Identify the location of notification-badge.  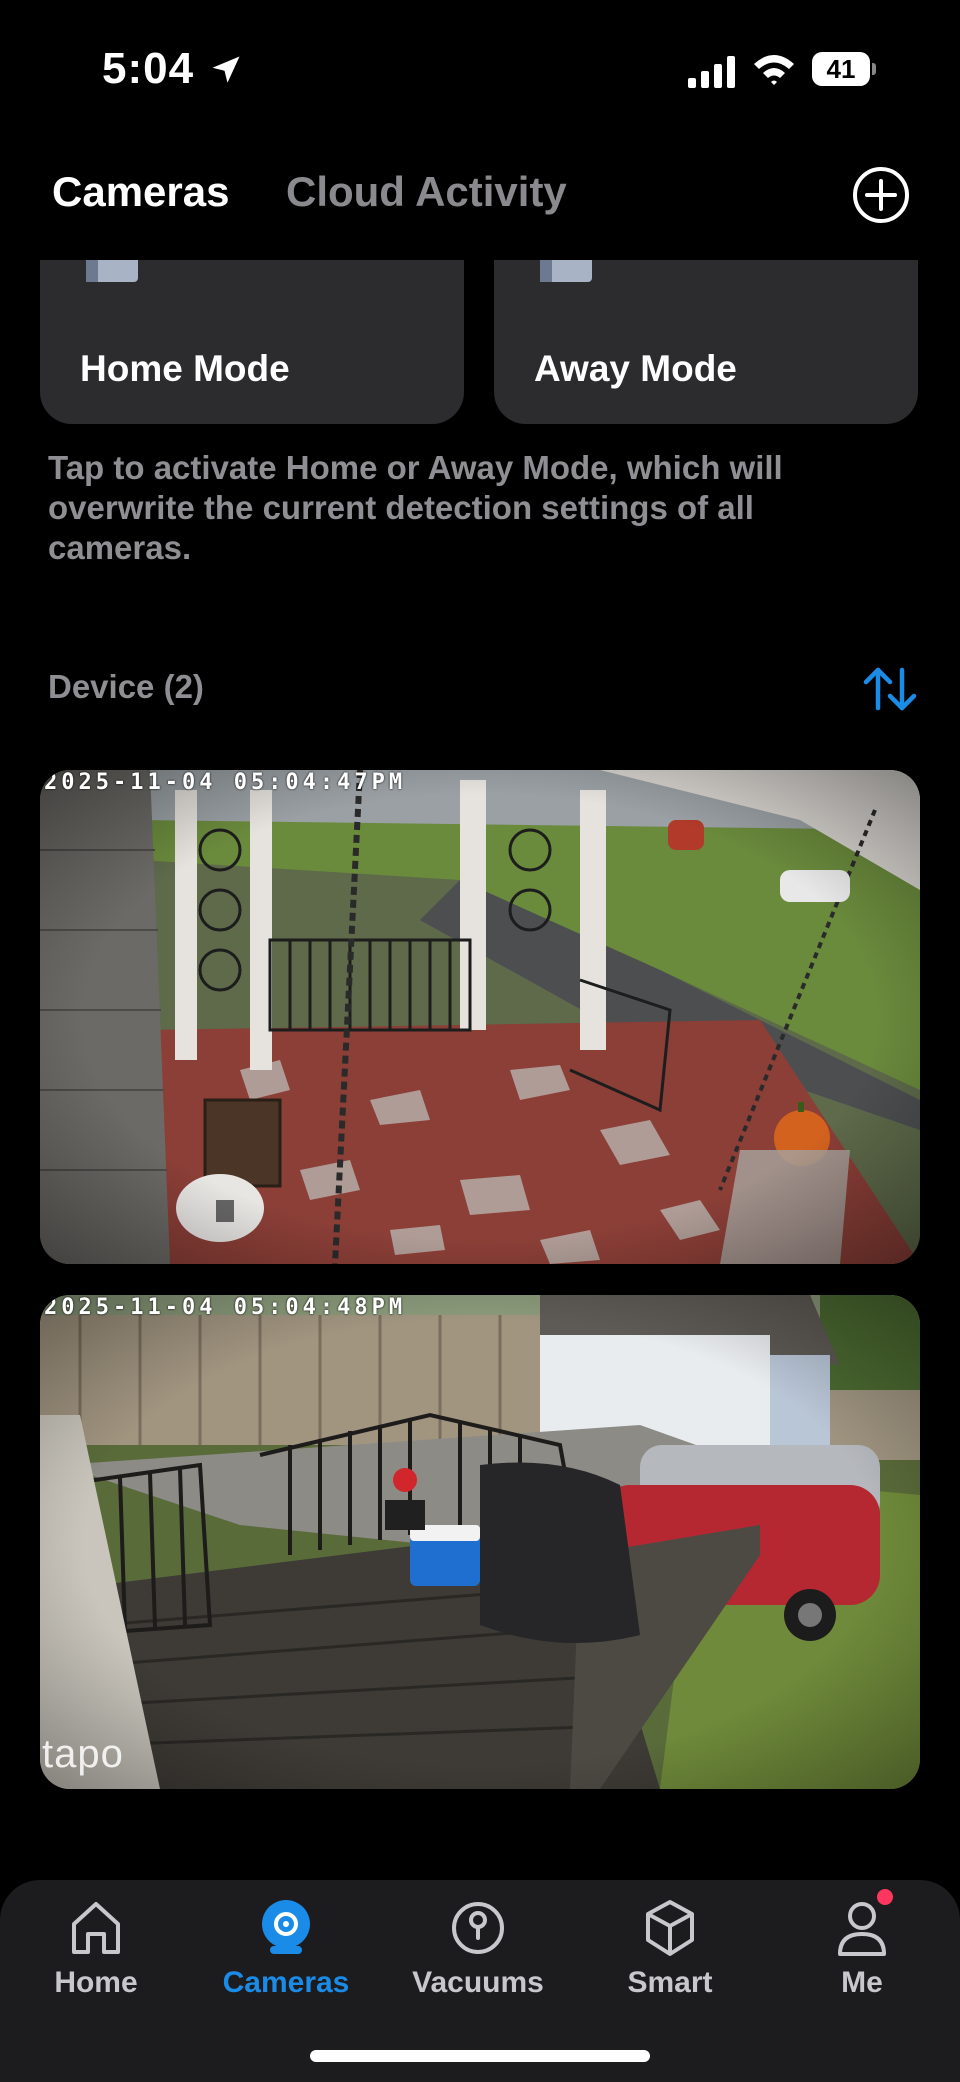
(885, 1897).